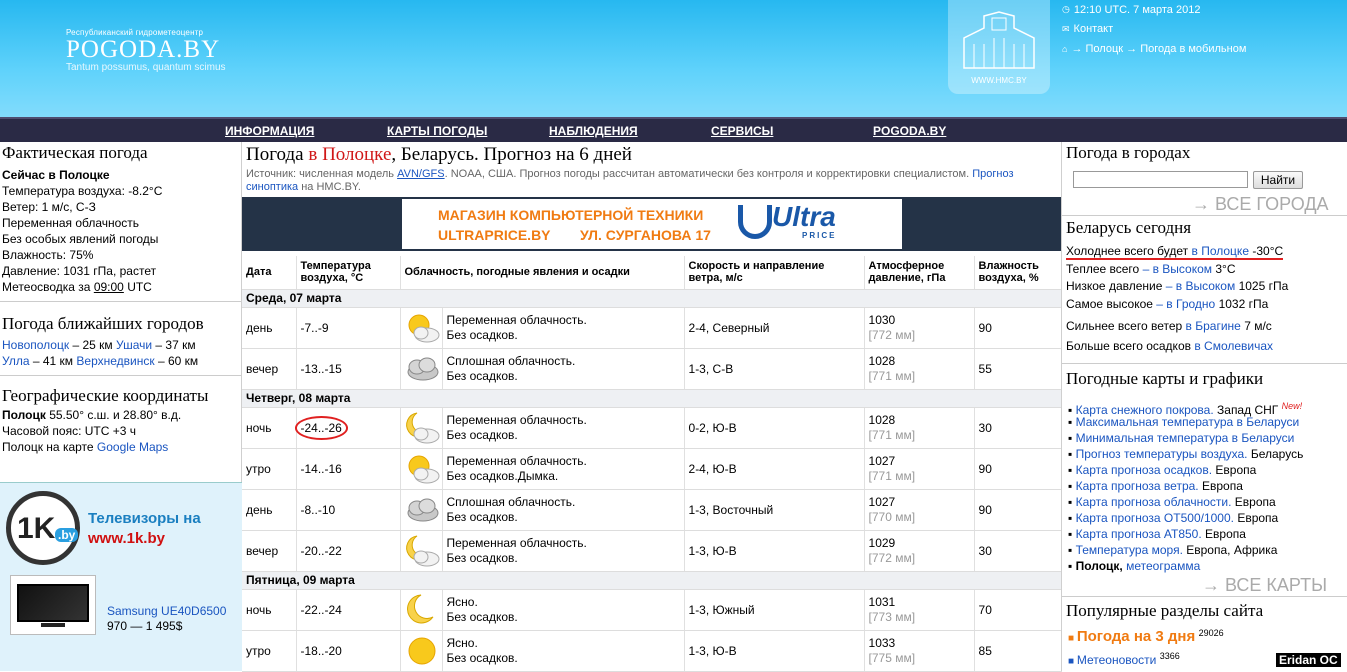 This screenshot has width=1347, height=672. I want to click on ad-price: 970 — 1 495$, so click(145, 626).